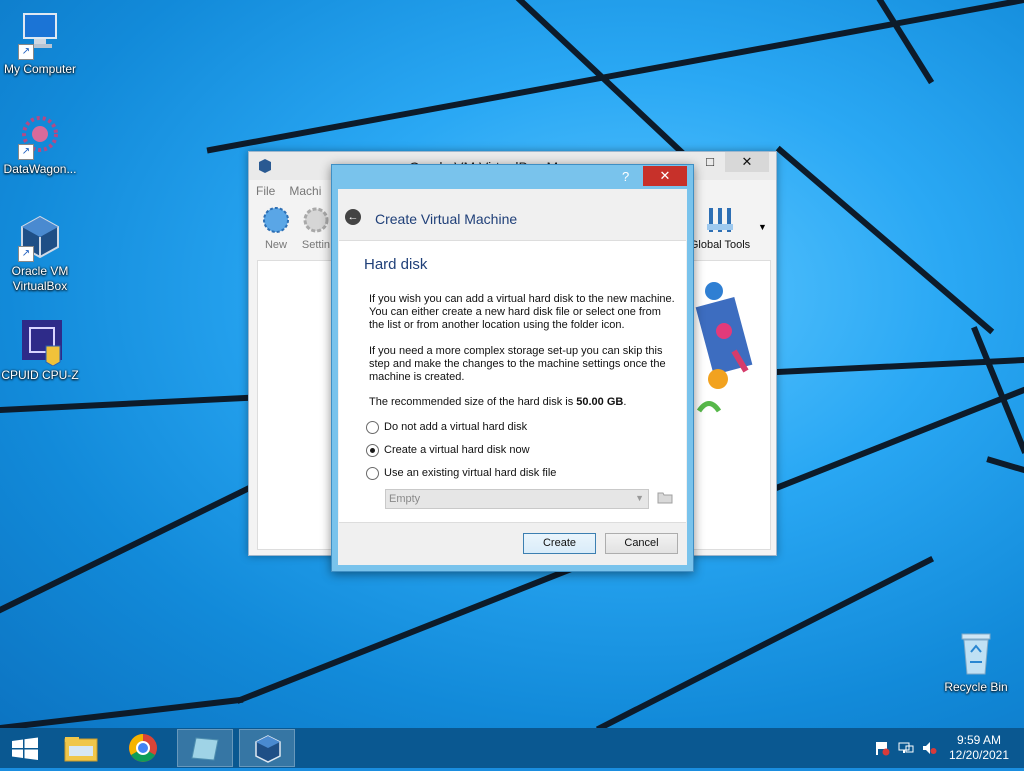 The width and height of the screenshot is (1024, 771). I want to click on virtualbox-icon: ↗, so click(40, 238).